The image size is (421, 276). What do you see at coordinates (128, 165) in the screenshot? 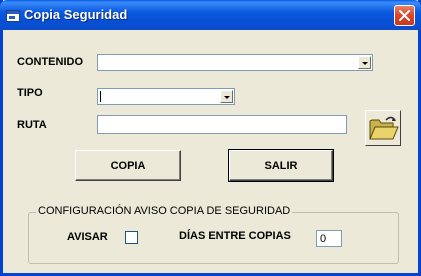
I see `copia-button: COPIA` at bounding box center [128, 165].